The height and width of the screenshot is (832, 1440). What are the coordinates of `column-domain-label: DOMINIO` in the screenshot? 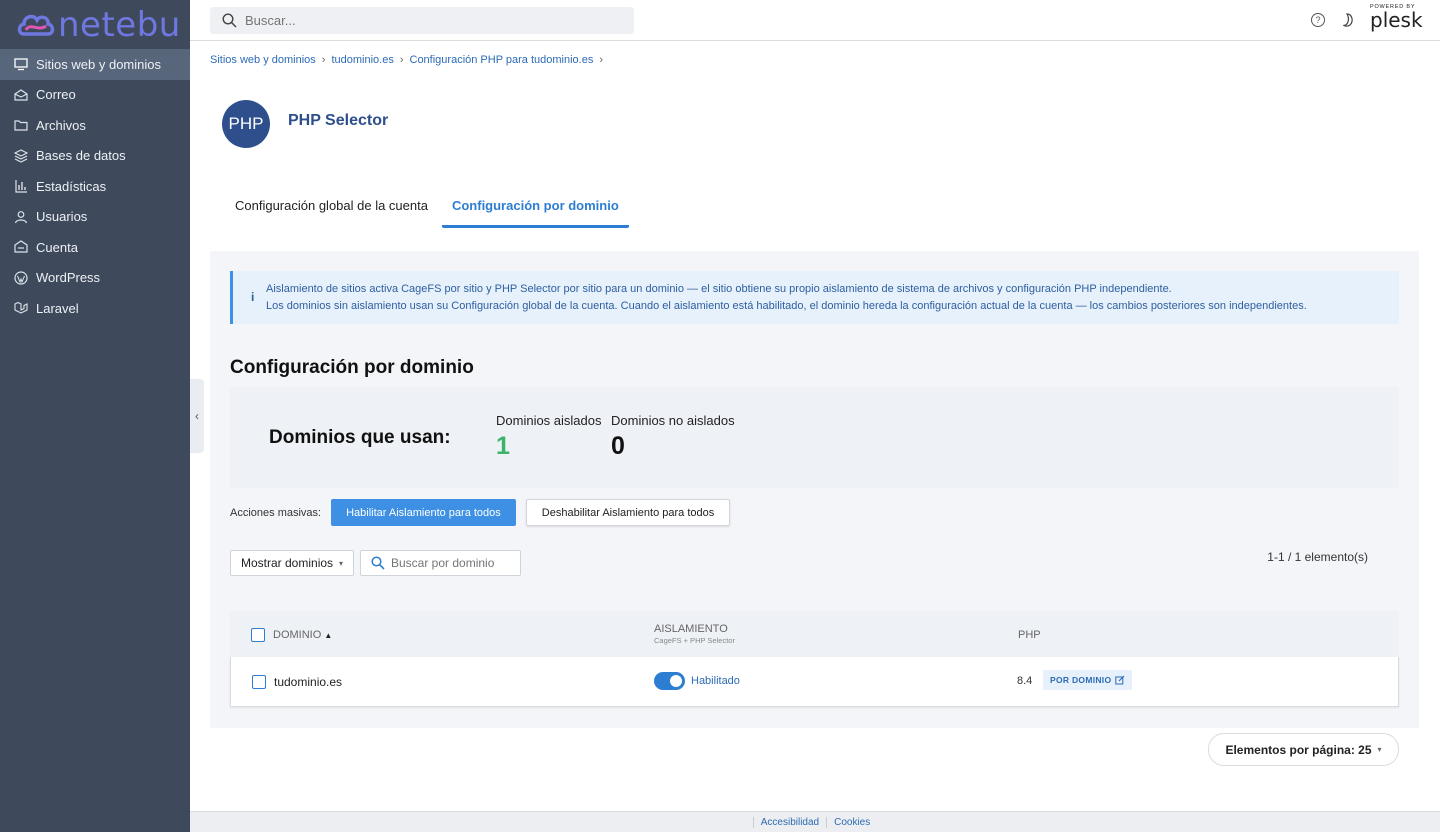 It's located at (297, 635).